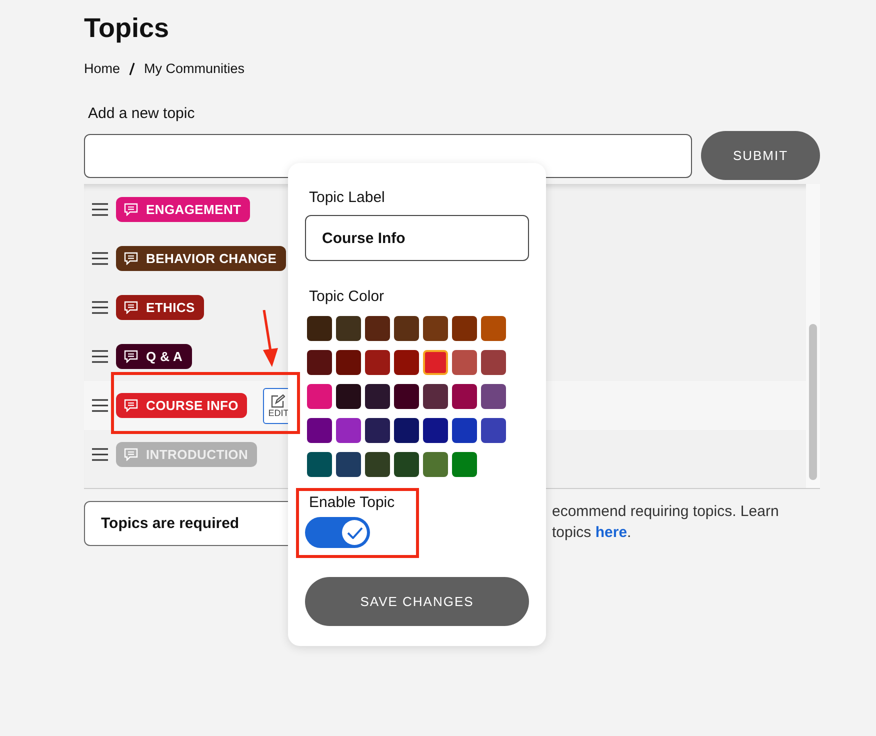  I want to click on topic-label-field: Course Info, so click(417, 238).